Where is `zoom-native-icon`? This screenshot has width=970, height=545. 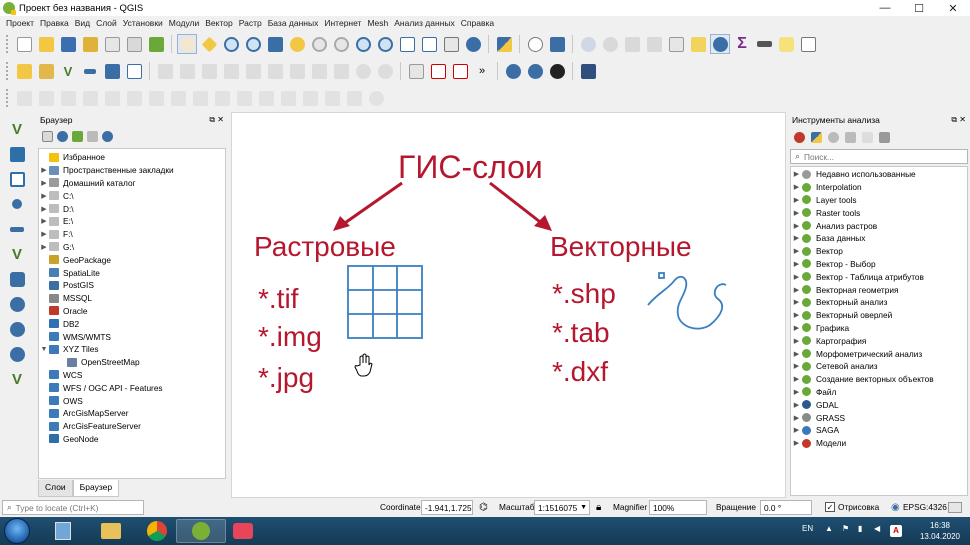 zoom-native-icon is located at coordinates (341, 44).